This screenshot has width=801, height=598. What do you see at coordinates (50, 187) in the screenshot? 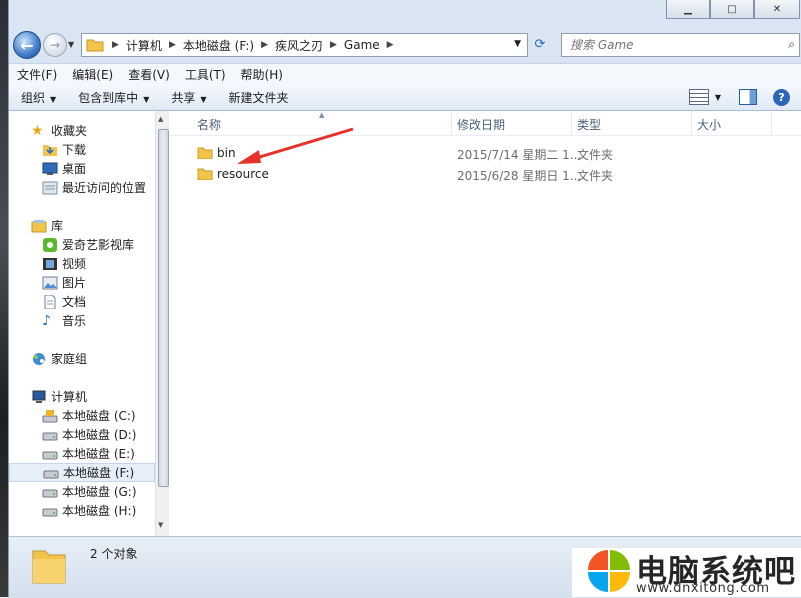
I see `recent-places-icon` at bounding box center [50, 187].